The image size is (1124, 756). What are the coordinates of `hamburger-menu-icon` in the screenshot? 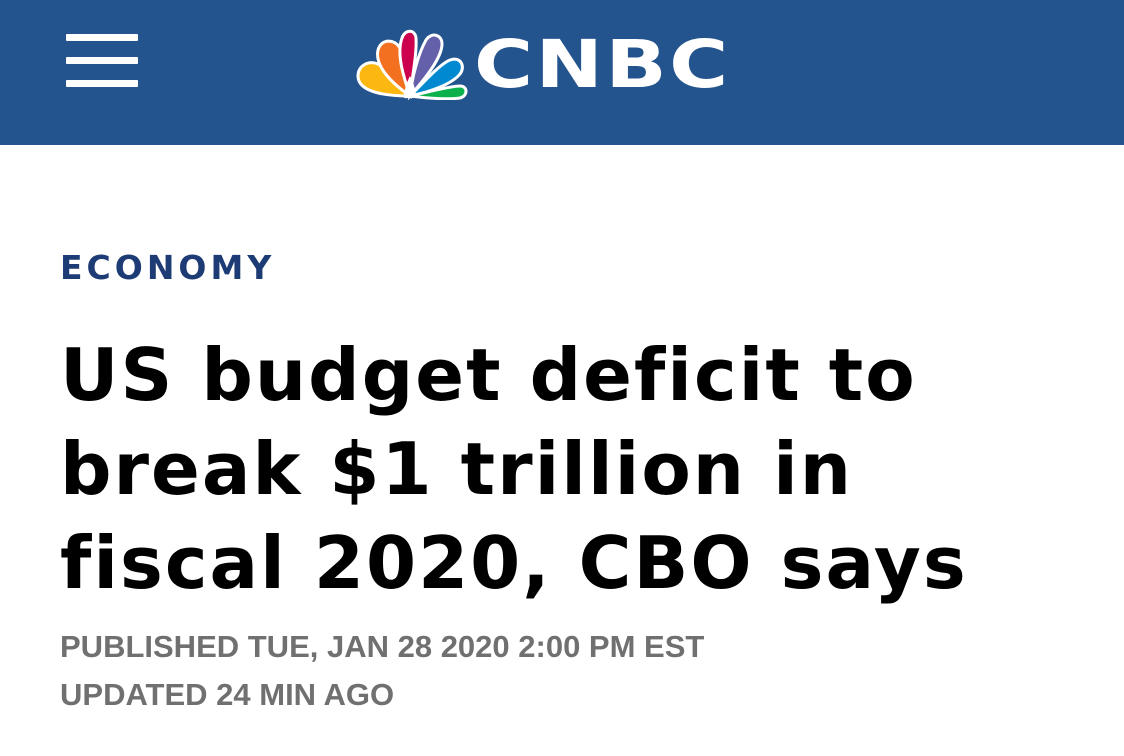 It's located at (102, 61).